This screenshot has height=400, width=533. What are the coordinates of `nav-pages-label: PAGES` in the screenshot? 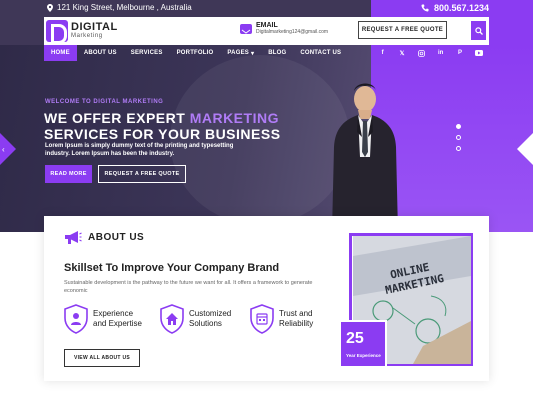 It's located at (238, 53).